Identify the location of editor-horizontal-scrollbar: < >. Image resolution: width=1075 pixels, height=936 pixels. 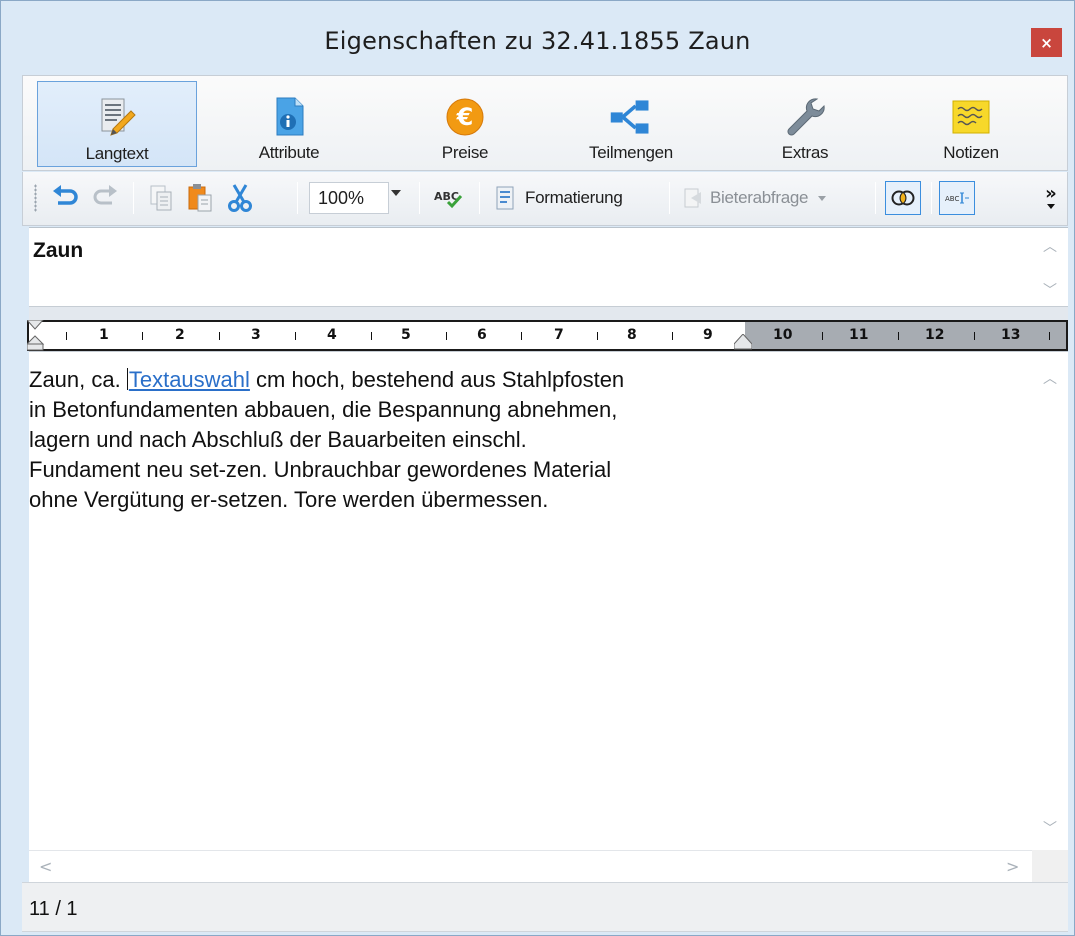
(530, 866).